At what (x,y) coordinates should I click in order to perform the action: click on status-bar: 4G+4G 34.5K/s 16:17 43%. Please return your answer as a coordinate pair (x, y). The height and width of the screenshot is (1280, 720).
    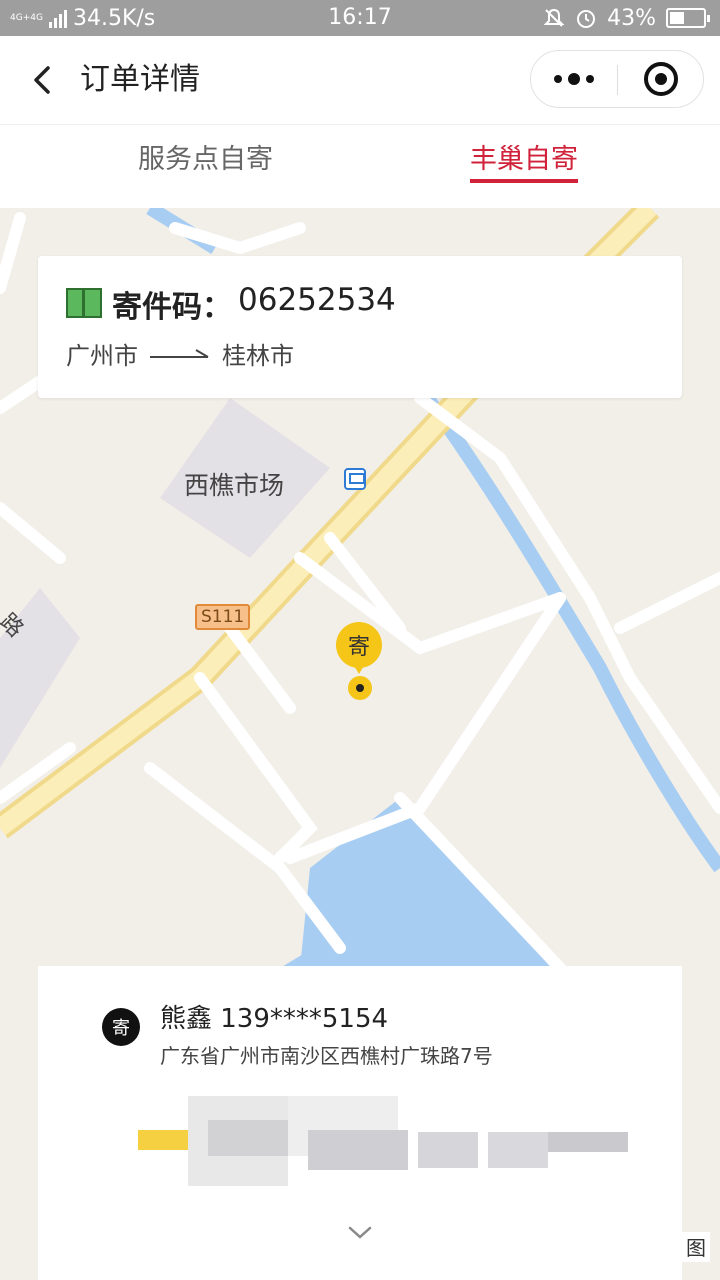
    Looking at the image, I should click on (360, 18).